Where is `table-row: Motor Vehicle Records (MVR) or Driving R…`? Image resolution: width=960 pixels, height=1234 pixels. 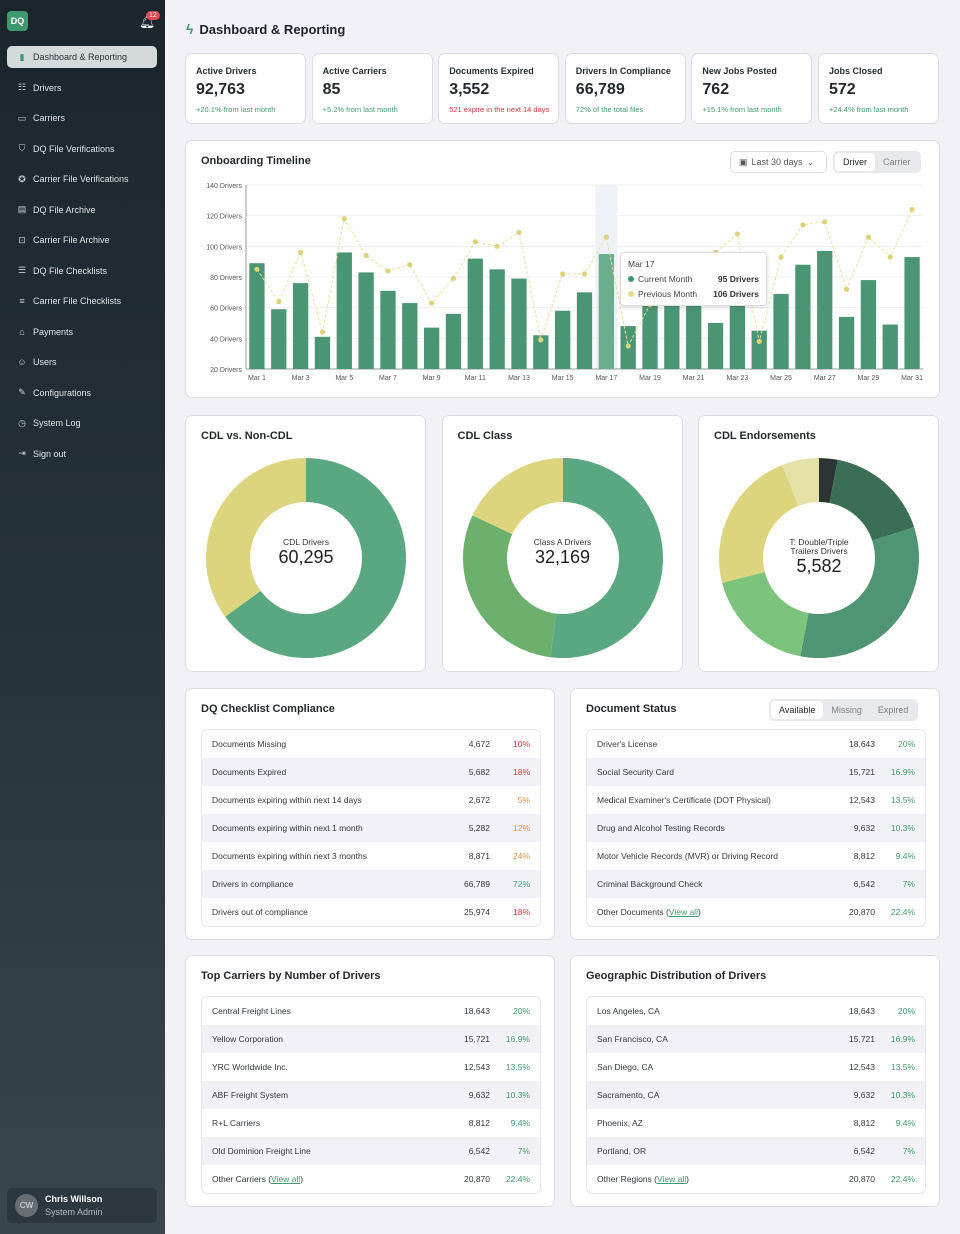
table-row: Motor Vehicle Records (MVR) or Driving R… is located at coordinates (756, 856).